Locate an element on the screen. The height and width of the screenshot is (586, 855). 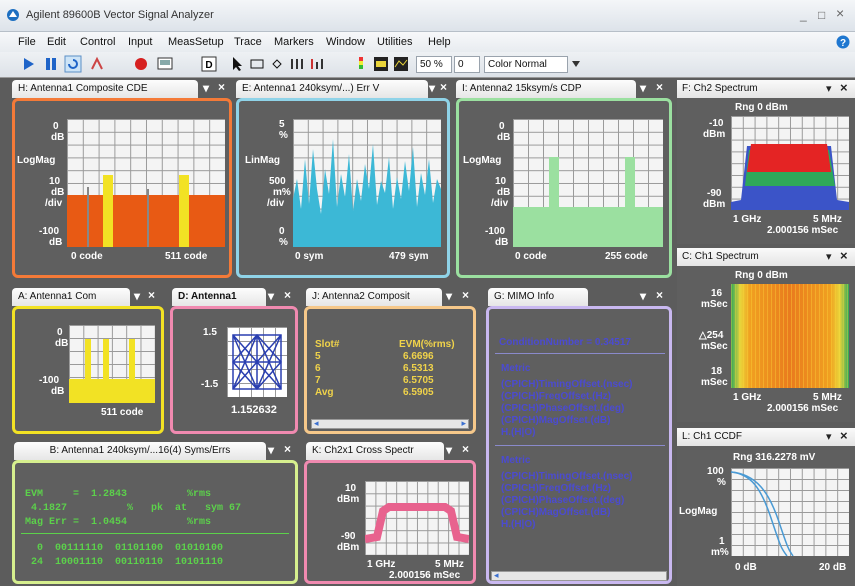
panel-l-trace is located at coordinates (762, 513).